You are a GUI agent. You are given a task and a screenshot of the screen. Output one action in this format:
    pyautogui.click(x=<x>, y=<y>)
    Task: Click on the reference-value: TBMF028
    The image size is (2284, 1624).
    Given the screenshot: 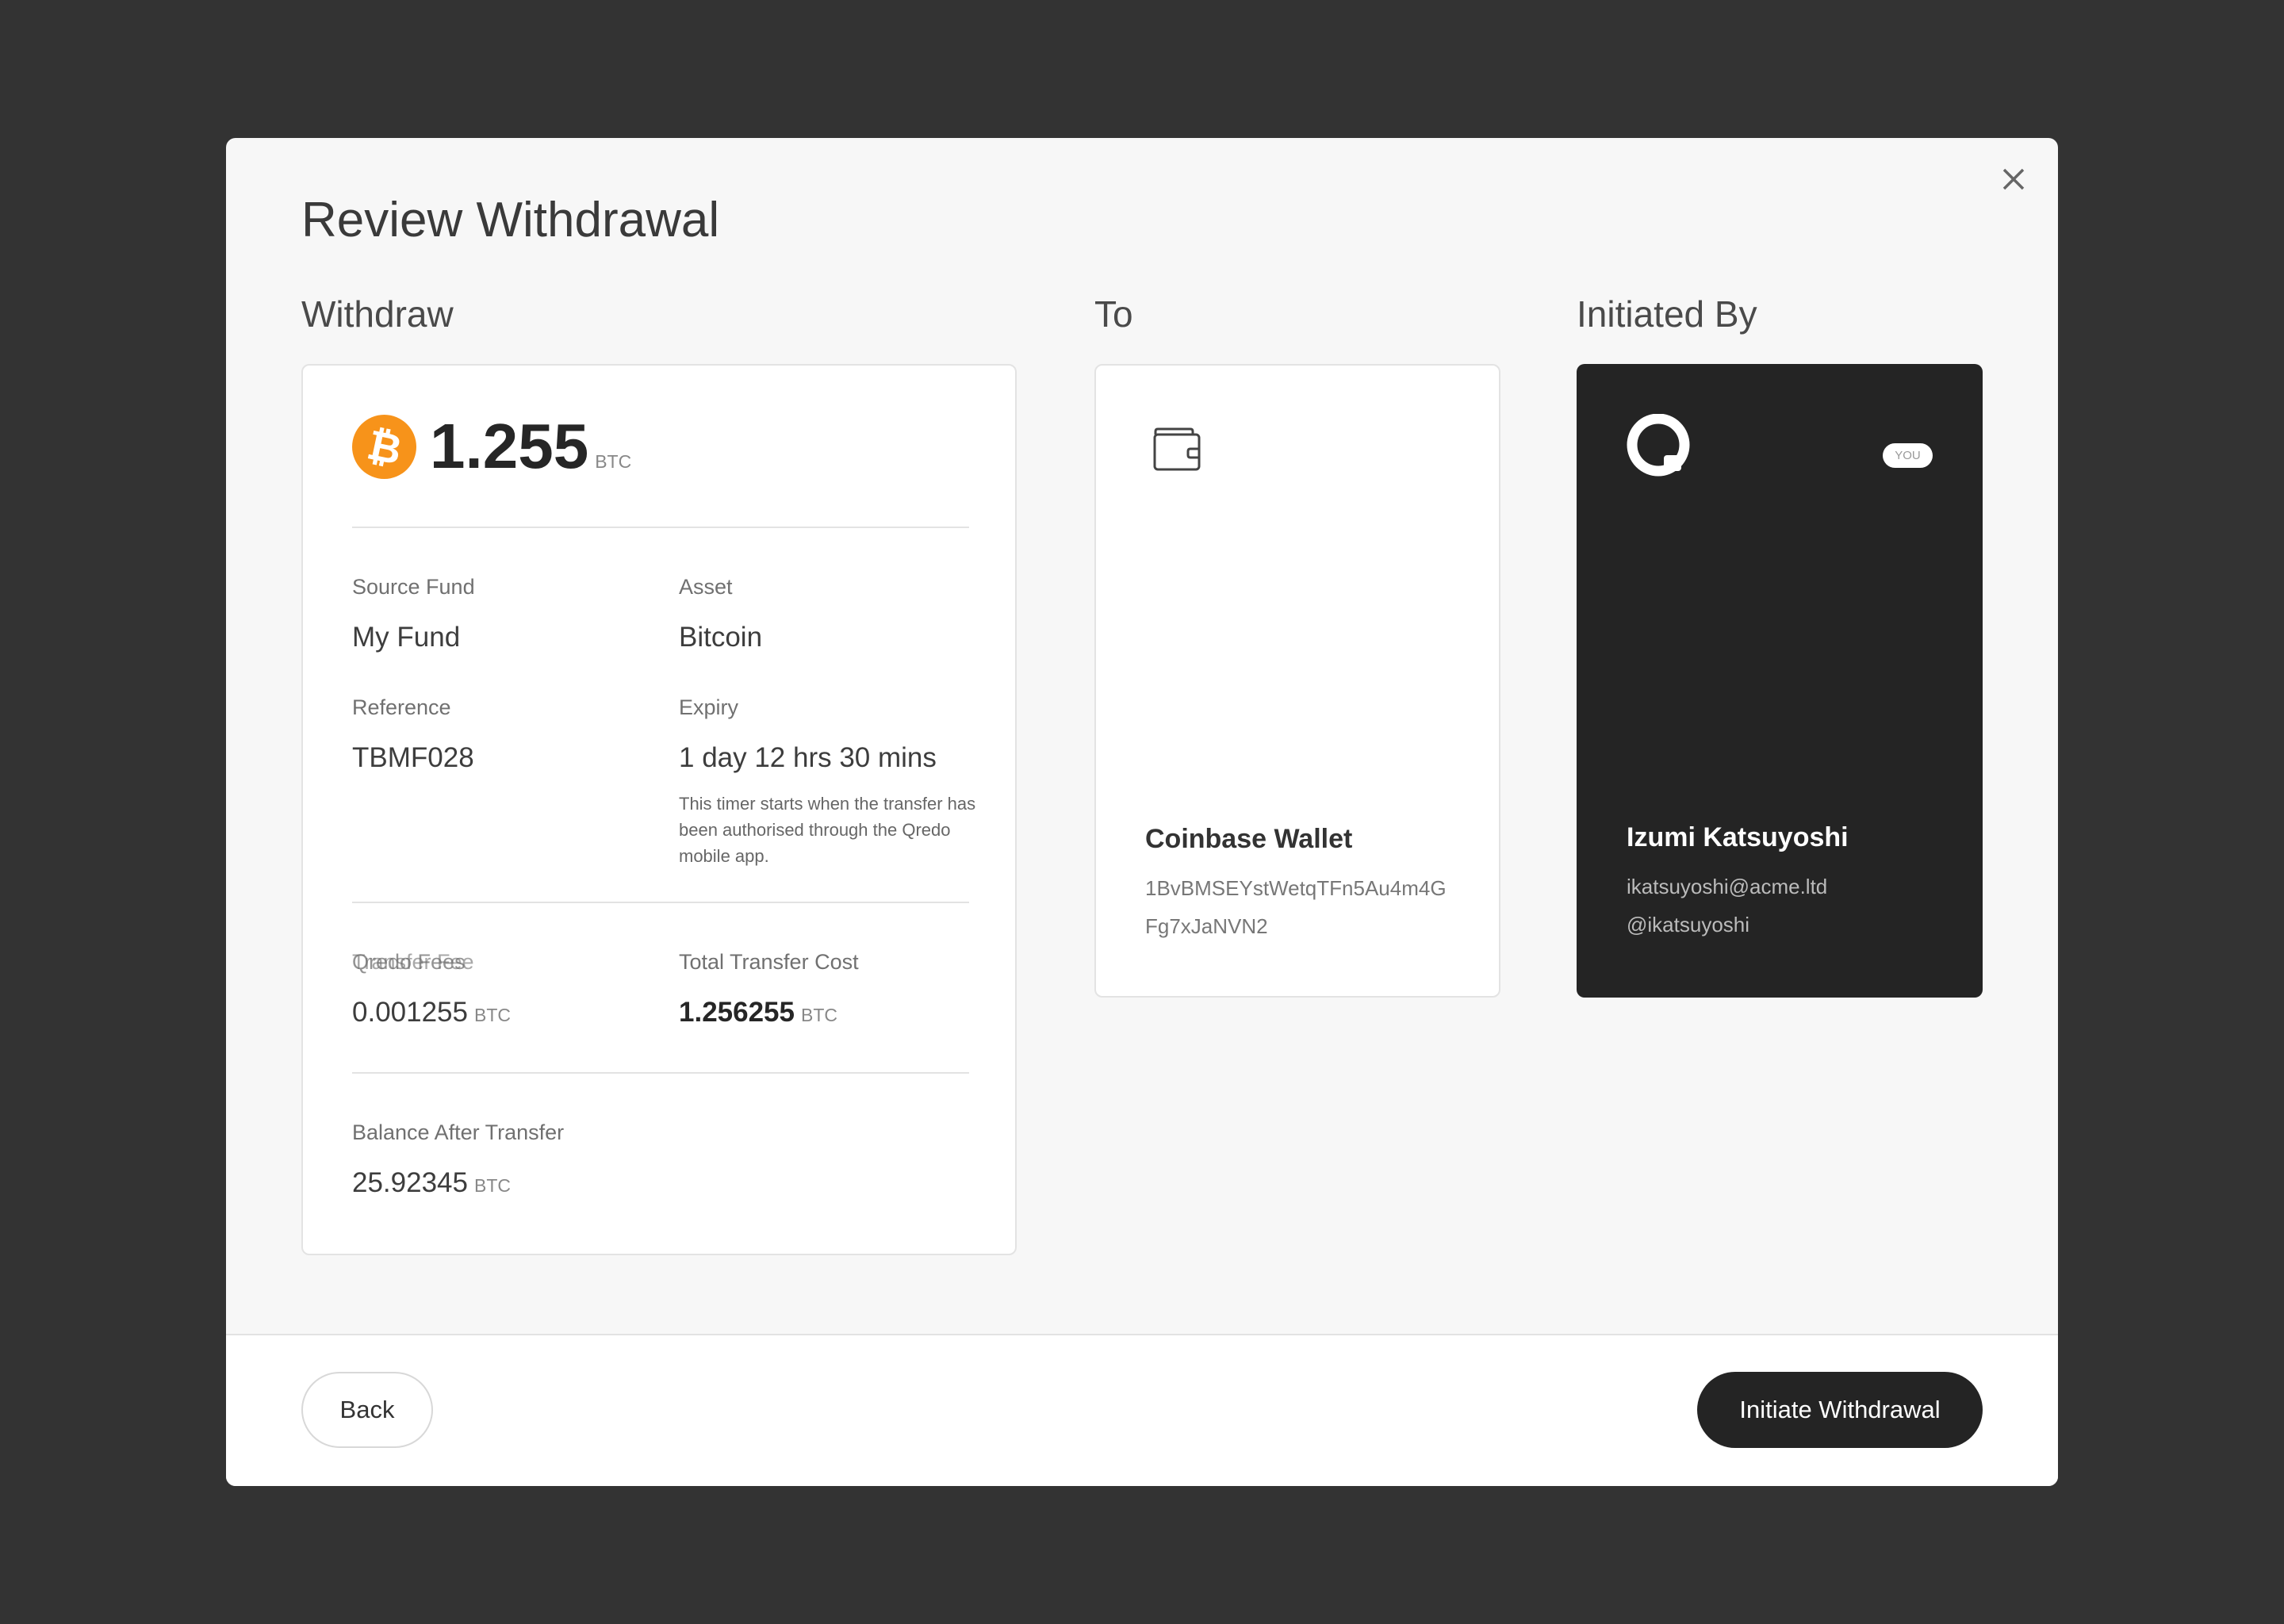 What is the action you would take?
    pyautogui.click(x=413, y=757)
    